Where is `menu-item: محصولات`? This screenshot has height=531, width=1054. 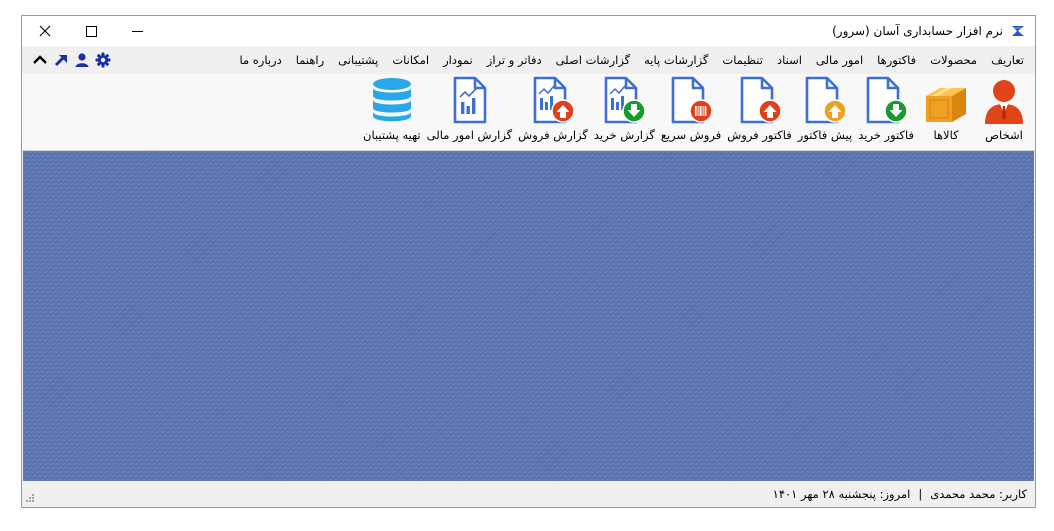 menu-item: محصولات is located at coordinates (953, 60).